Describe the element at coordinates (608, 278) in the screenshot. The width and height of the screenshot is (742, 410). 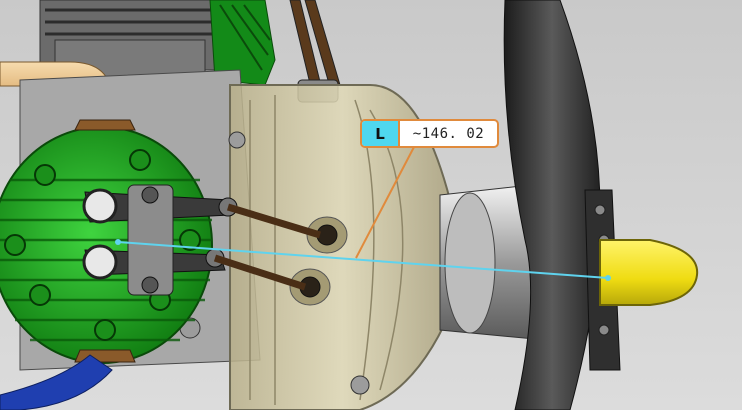
I see `measurement-endpoint-end` at that location.